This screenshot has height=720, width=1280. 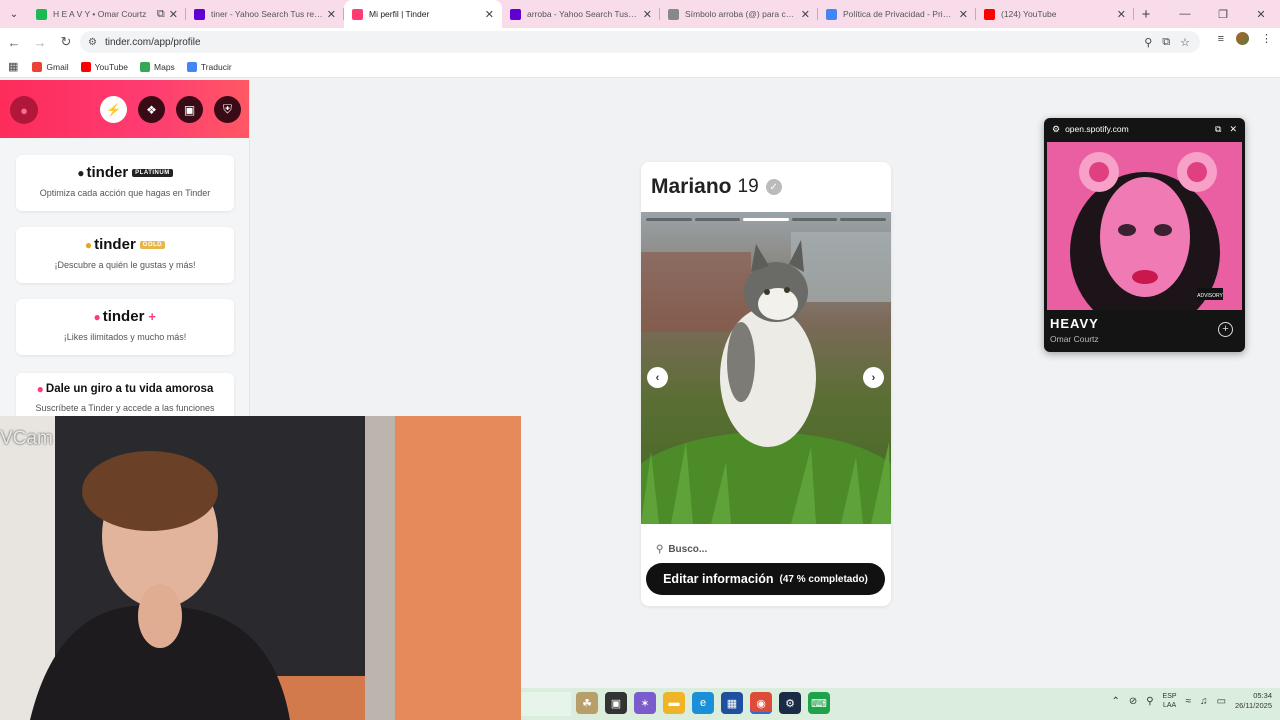 What do you see at coordinates (14, 14) in the screenshot?
I see `tab-search-icon: ⌄` at bounding box center [14, 14].